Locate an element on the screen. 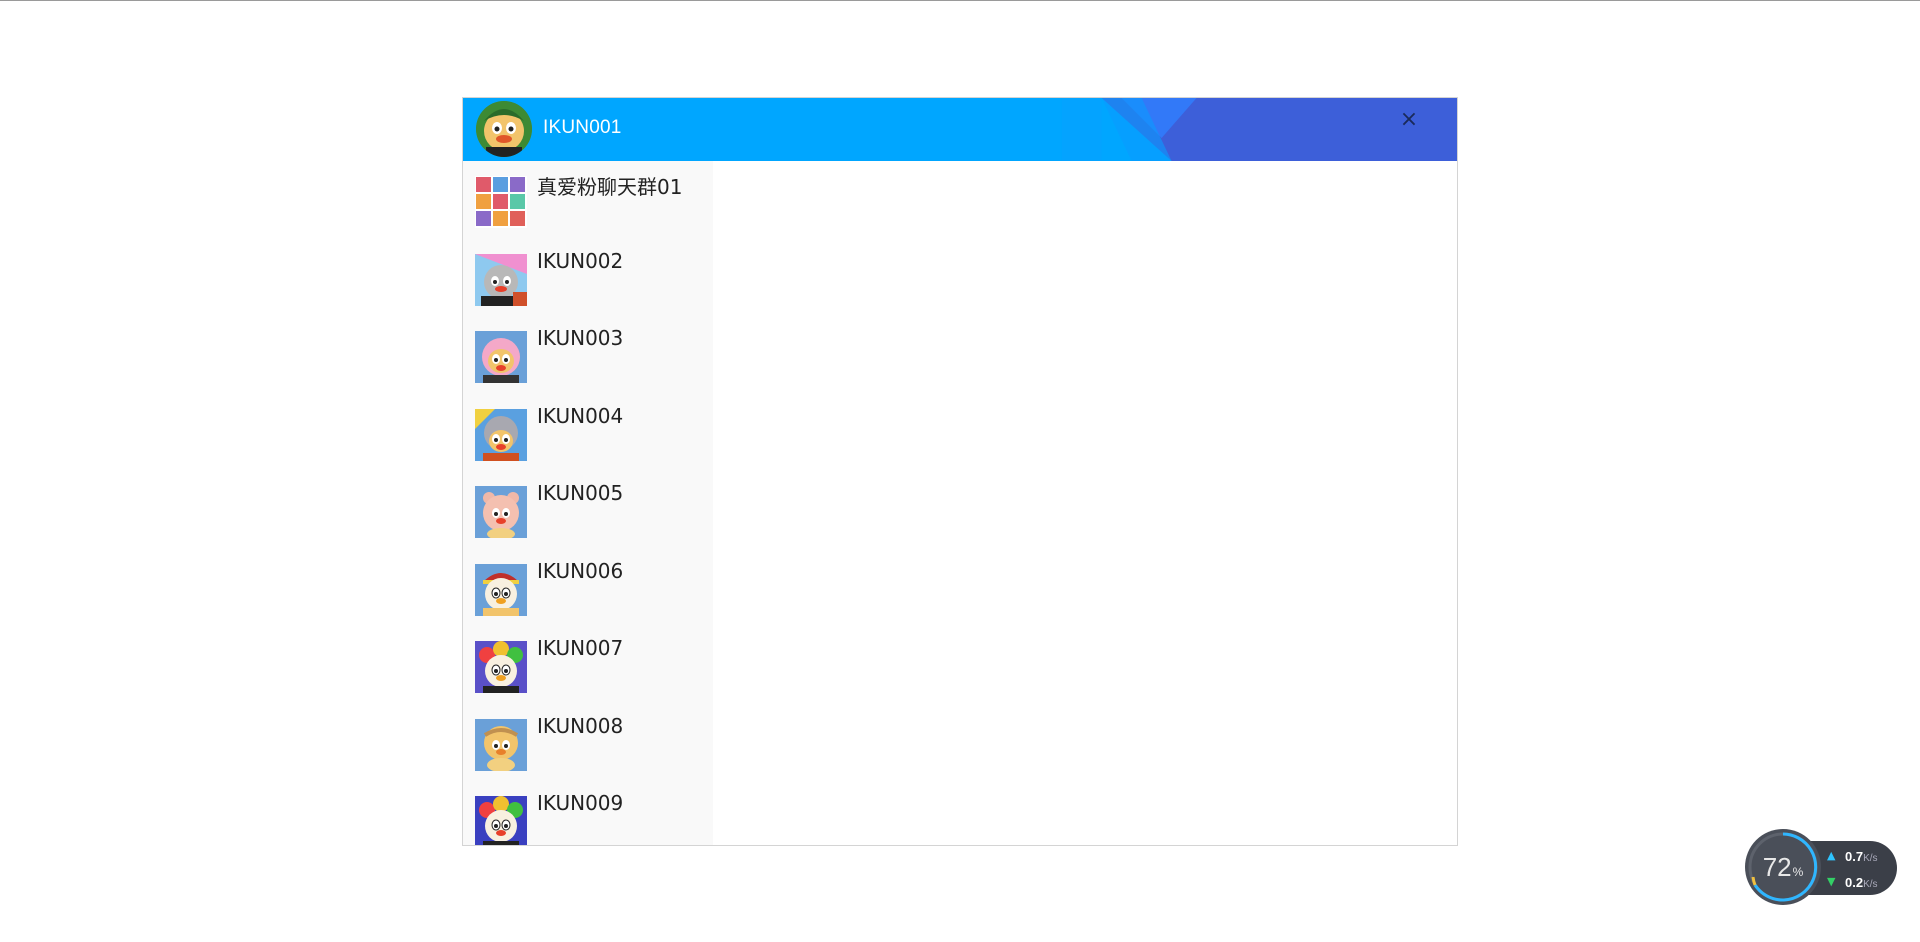 The height and width of the screenshot is (942, 1920). upload-rate: 0.7K/s is located at coordinates (1861, 856).